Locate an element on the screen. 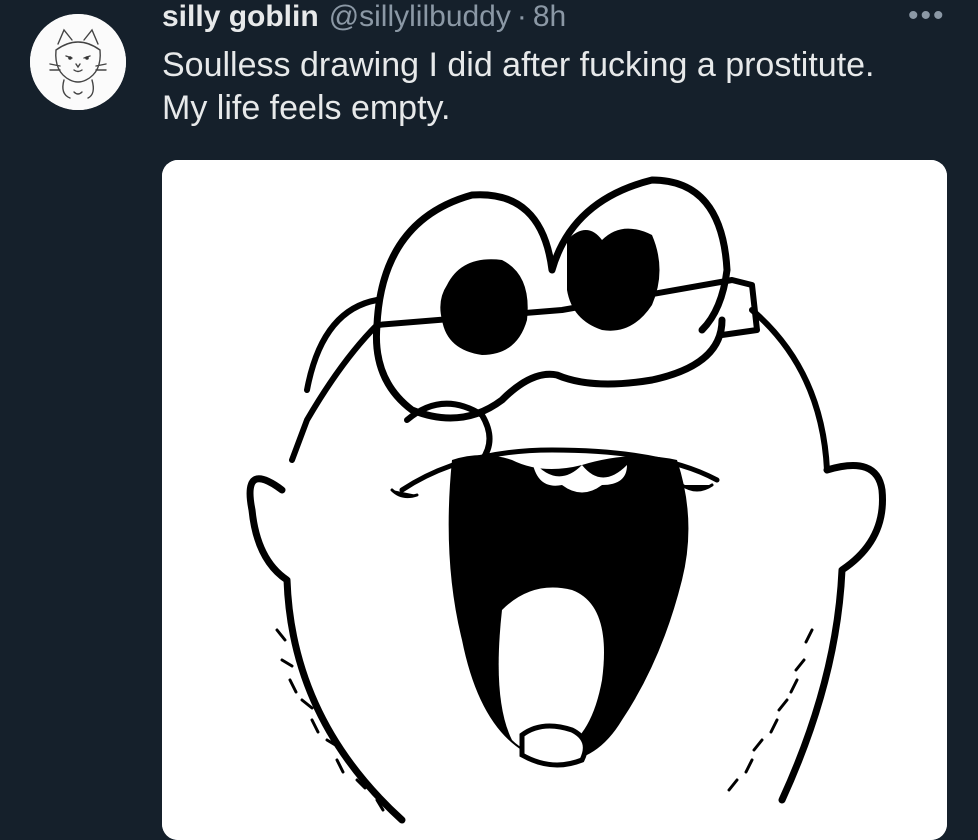 The height and width of the screenshot is (840, 978). cat-sketch-avatar-icon is located at coordinates (78, 62).